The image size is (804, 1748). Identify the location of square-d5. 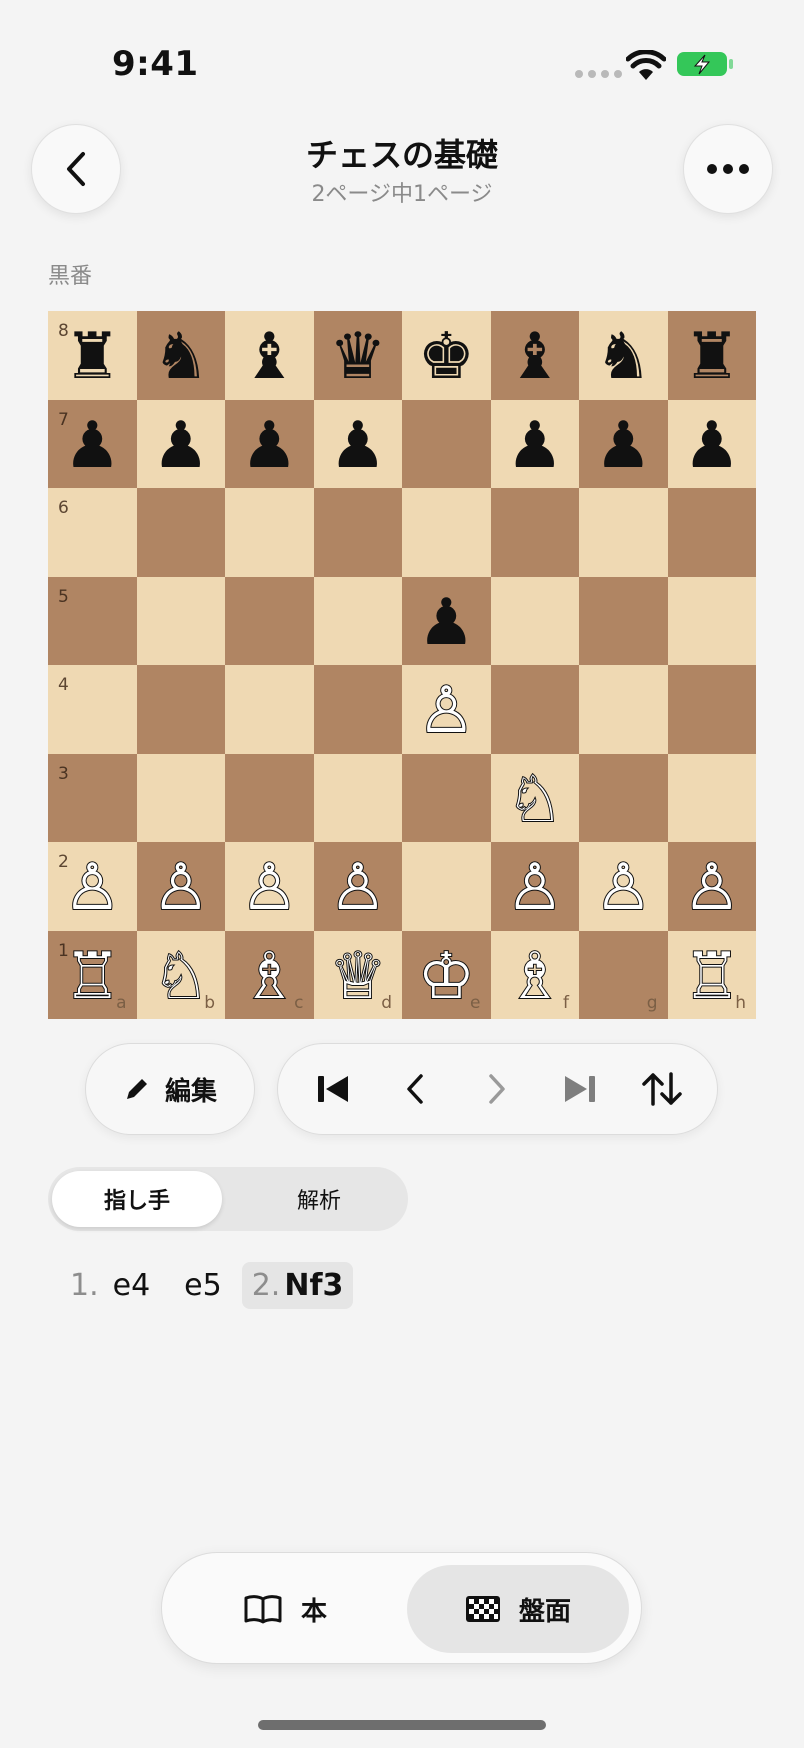
(357, 620).